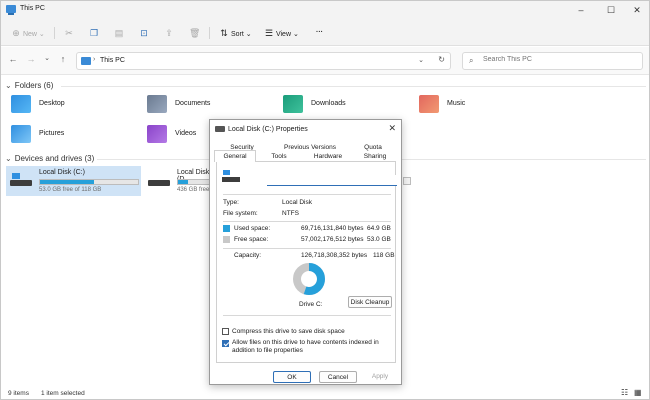 This screenshot has height=400, width=650. Describe the element at coordinates (235, 33) in the screenshot. I see `sort-button: ⇅ Sort ⌄` at that location.